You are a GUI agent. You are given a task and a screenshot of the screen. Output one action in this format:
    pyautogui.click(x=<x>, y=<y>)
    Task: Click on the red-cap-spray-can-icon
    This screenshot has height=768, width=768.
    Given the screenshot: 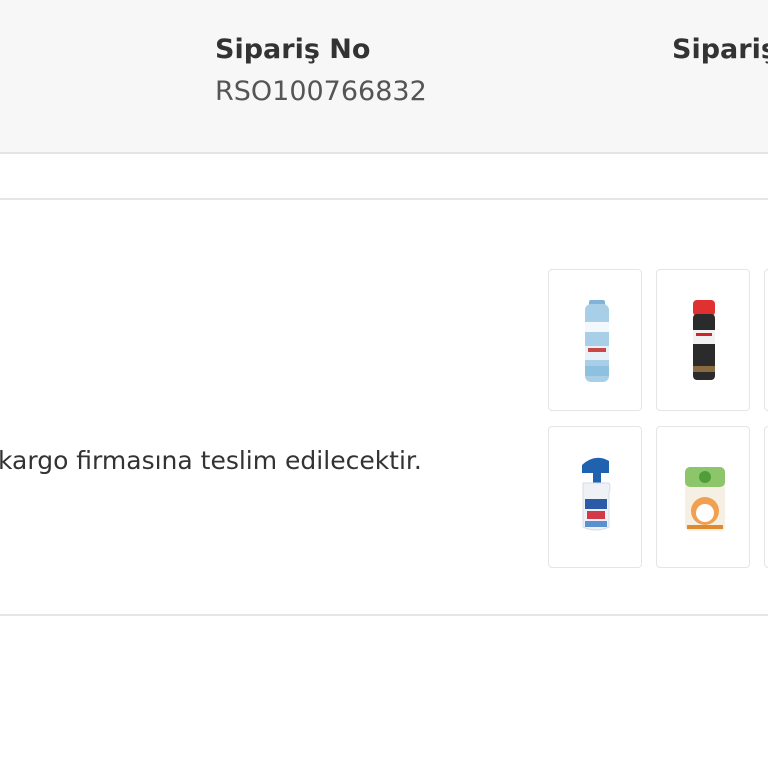 What is the action you would take?
    pyautogui.click(x=704, y=340)
    